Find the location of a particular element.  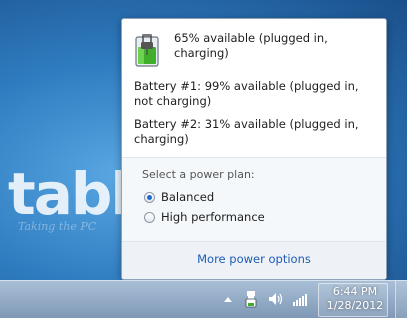

flyout-footer: More power options is located at coordinates (254, 260).